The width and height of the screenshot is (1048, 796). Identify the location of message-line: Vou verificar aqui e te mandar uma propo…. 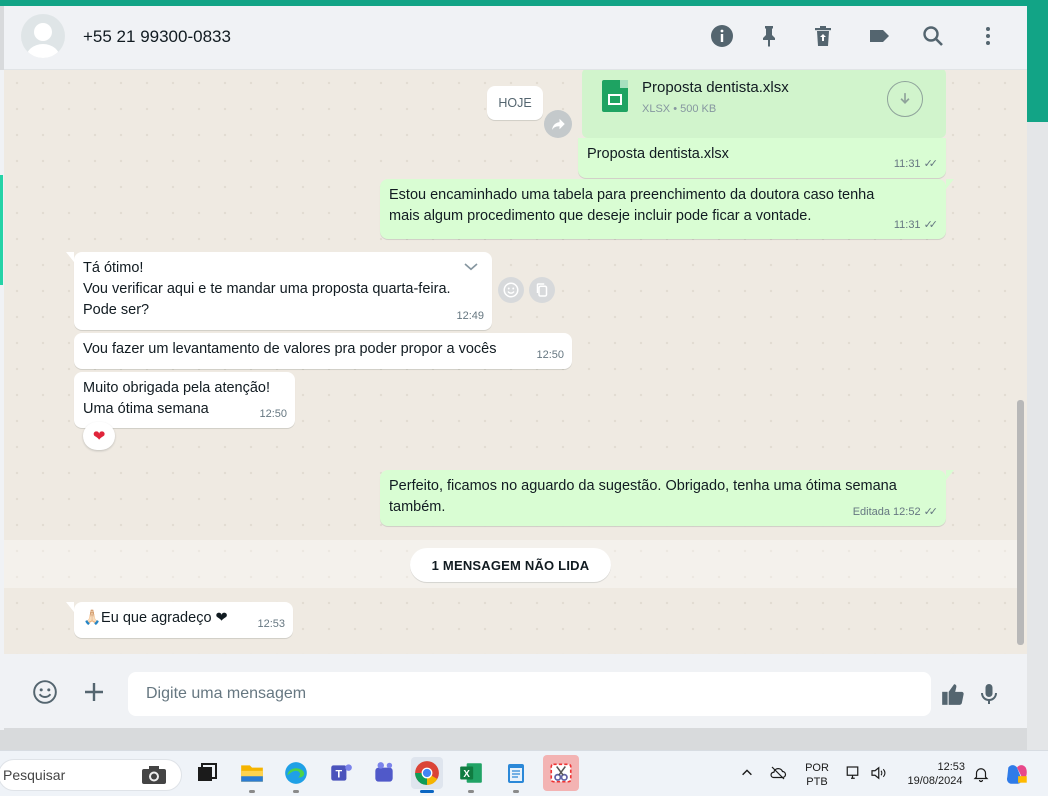
(267, 289).